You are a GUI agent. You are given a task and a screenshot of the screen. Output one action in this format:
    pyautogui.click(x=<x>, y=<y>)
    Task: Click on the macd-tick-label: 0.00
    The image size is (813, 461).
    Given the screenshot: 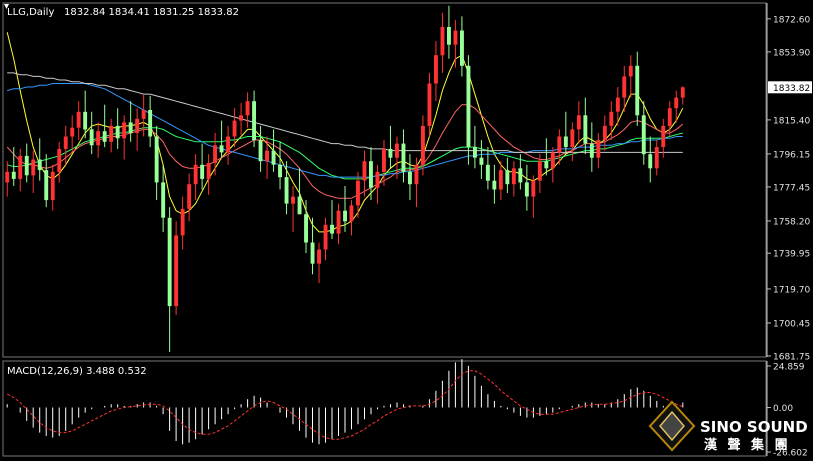 What is the action you would take?
    pyautogui.click(x=783, y=409)
    